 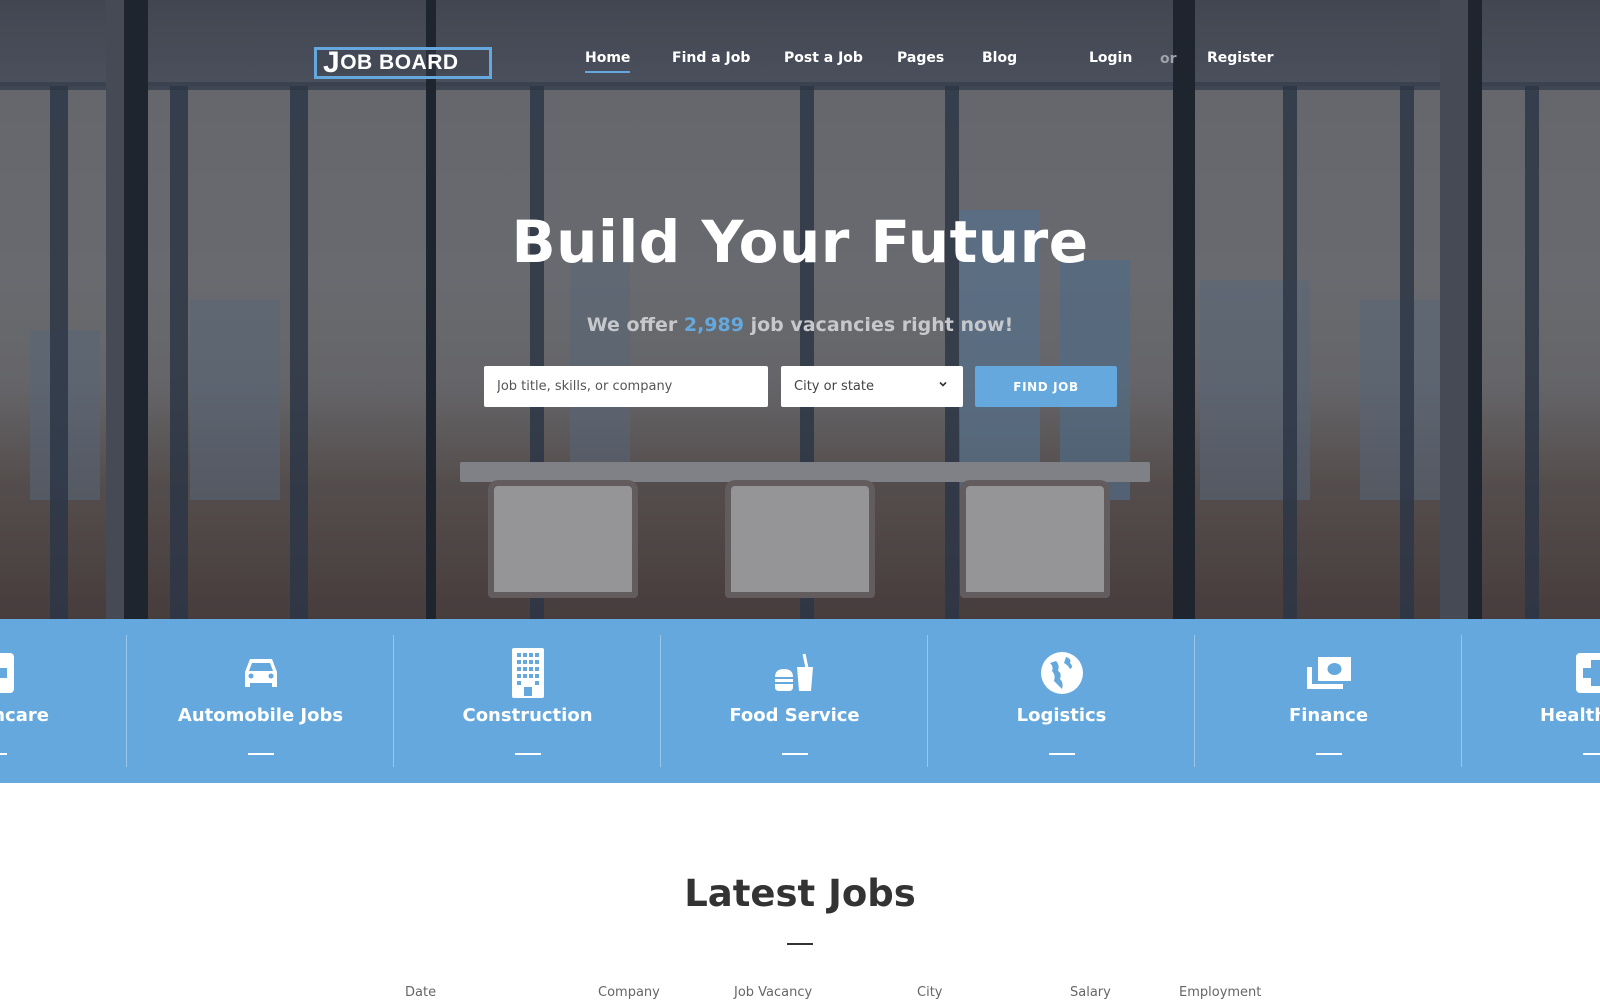 I want to click on category-construction: Construction, so click(x=527, y=701).